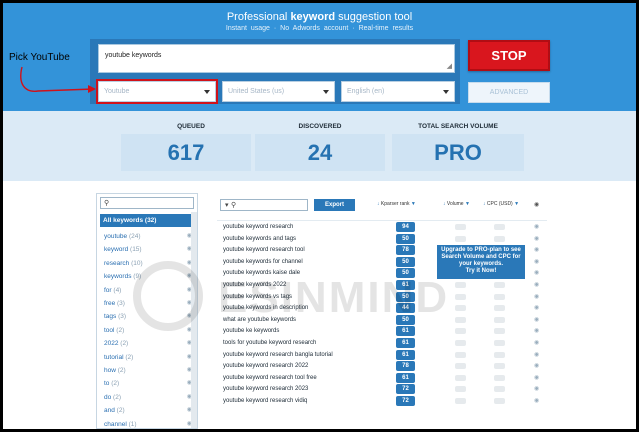  What do you see at coordinates (147, 316) in the screenshot?
I see `sidebar-item-tags: tags (3) ◉` at bounding box center [147, 316].